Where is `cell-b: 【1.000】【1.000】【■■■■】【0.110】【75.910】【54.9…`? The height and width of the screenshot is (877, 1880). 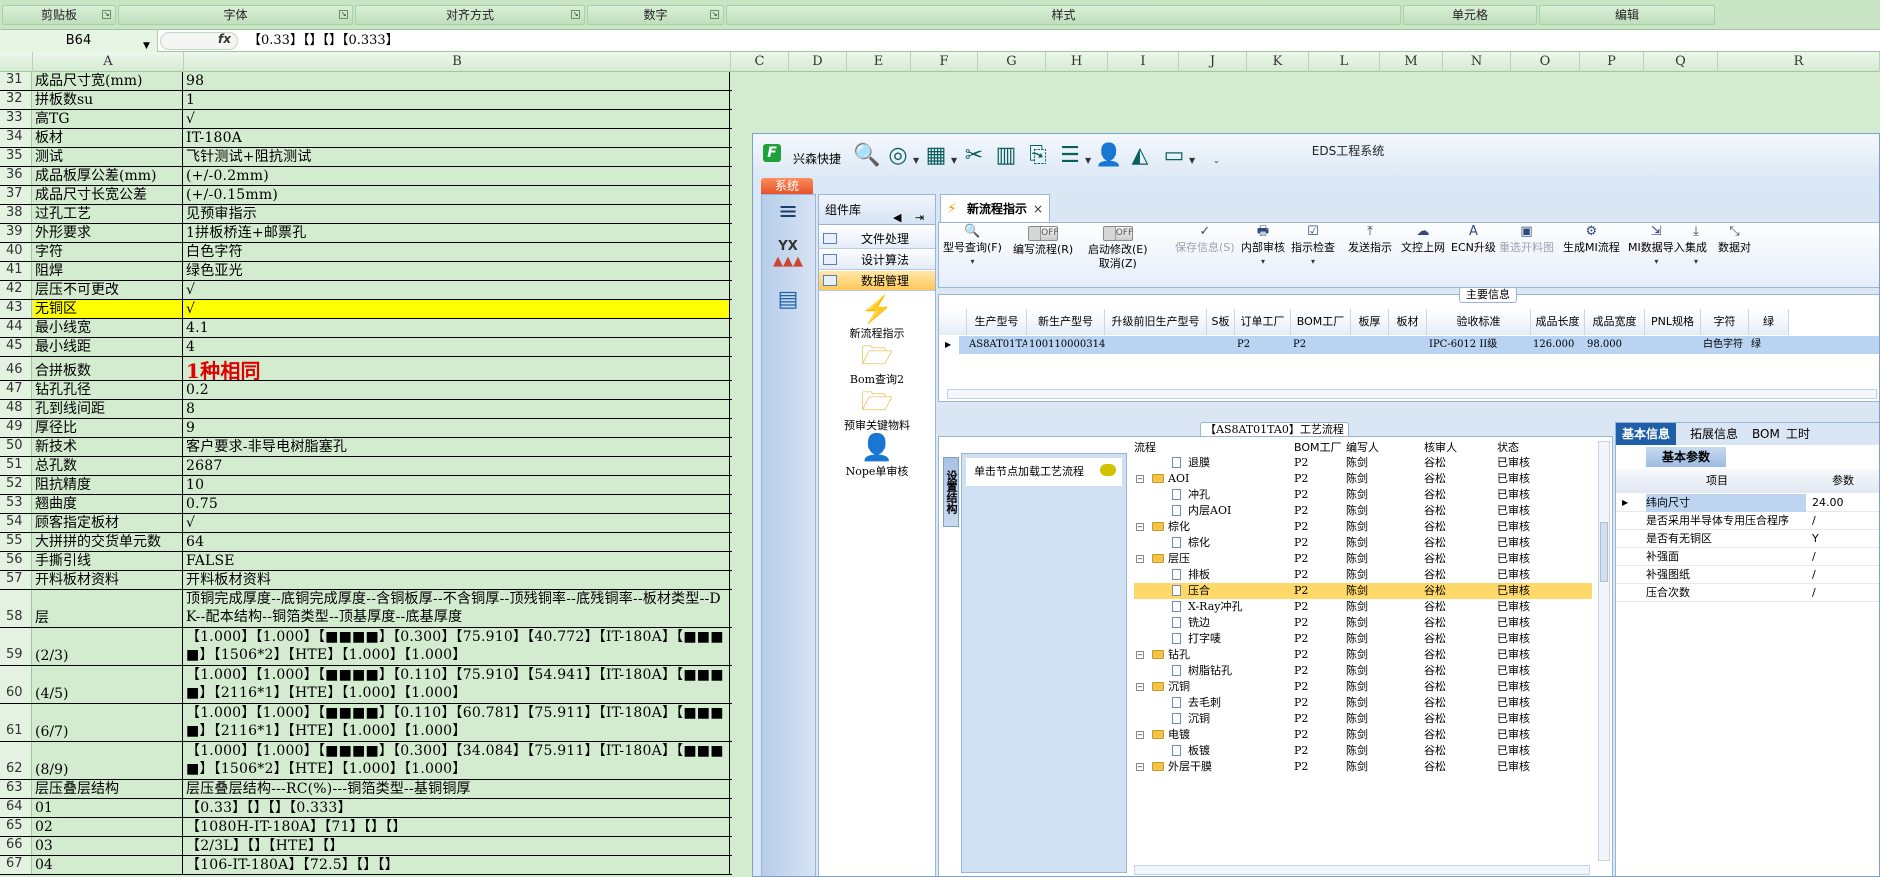
cell-b: 【1.000】【1.000】【■■■■】【0.110】【75.910】【54.9… is located at coordinates (457, 684).